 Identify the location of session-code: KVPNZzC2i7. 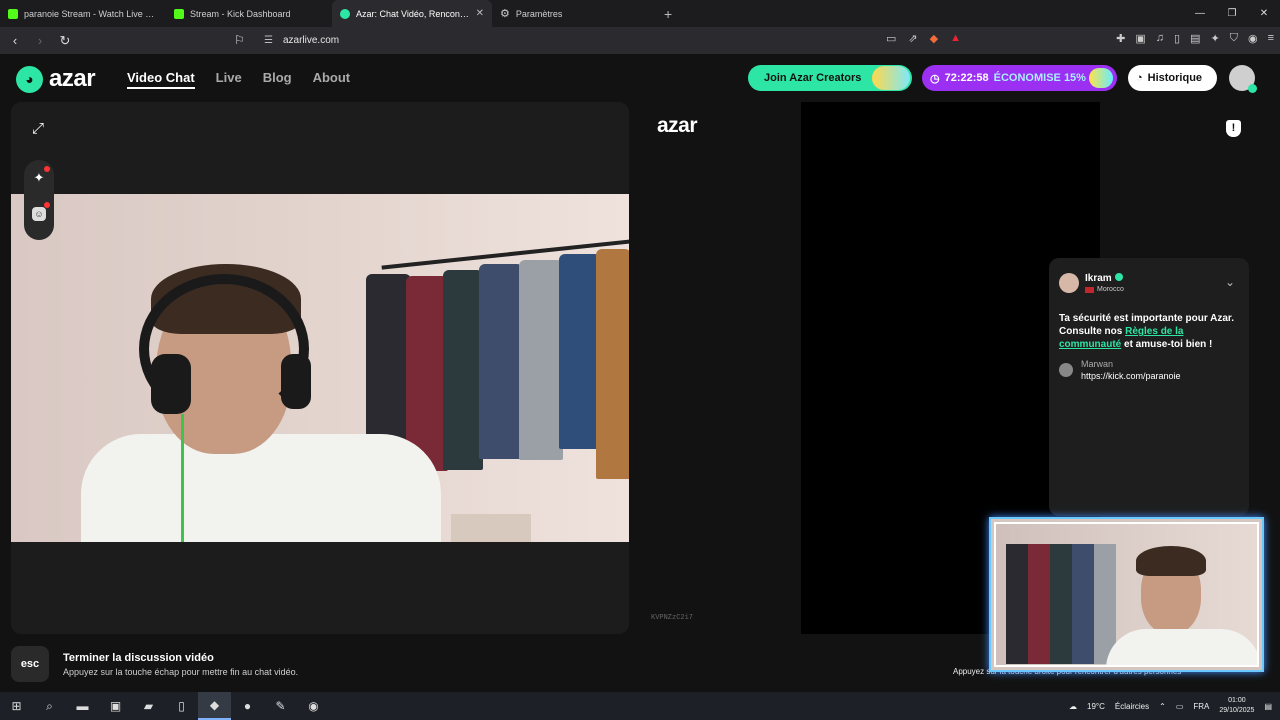
(672, 618).